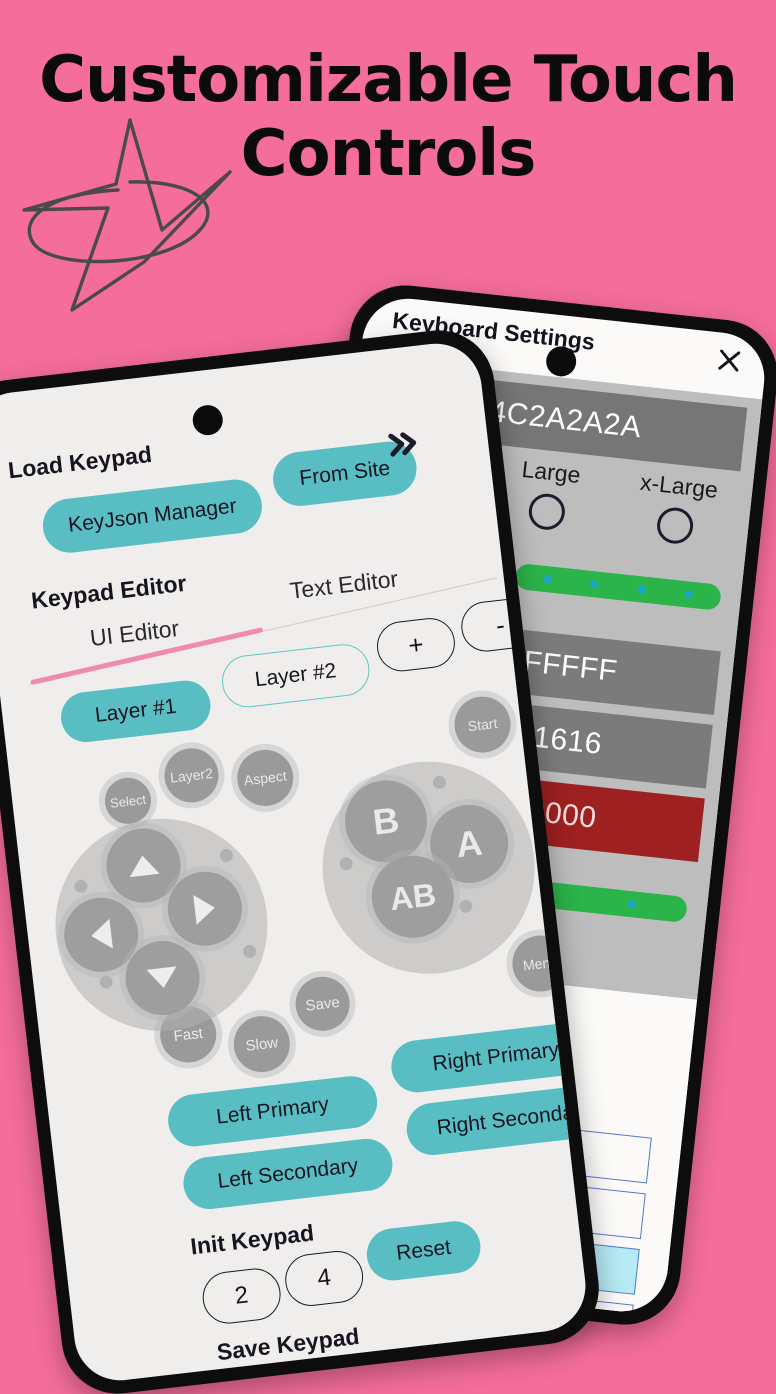 The height and width of the screenshot is (1394, 776). What do you see at coordinates (343, 584) in the screenshot?
I see `tab-text-editor: Text Editor` at bounding box center [343, 584].